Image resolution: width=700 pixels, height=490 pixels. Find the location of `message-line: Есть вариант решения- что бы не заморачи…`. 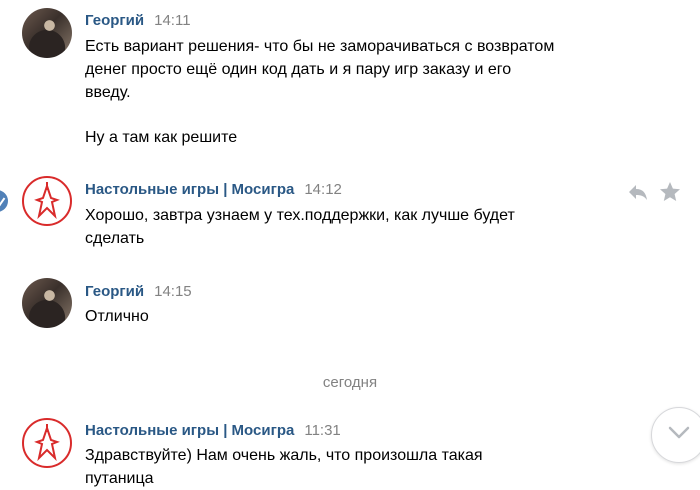

message-line: Есть вариант решения- что бы не заморачи… is located at coordinates (320, 46).